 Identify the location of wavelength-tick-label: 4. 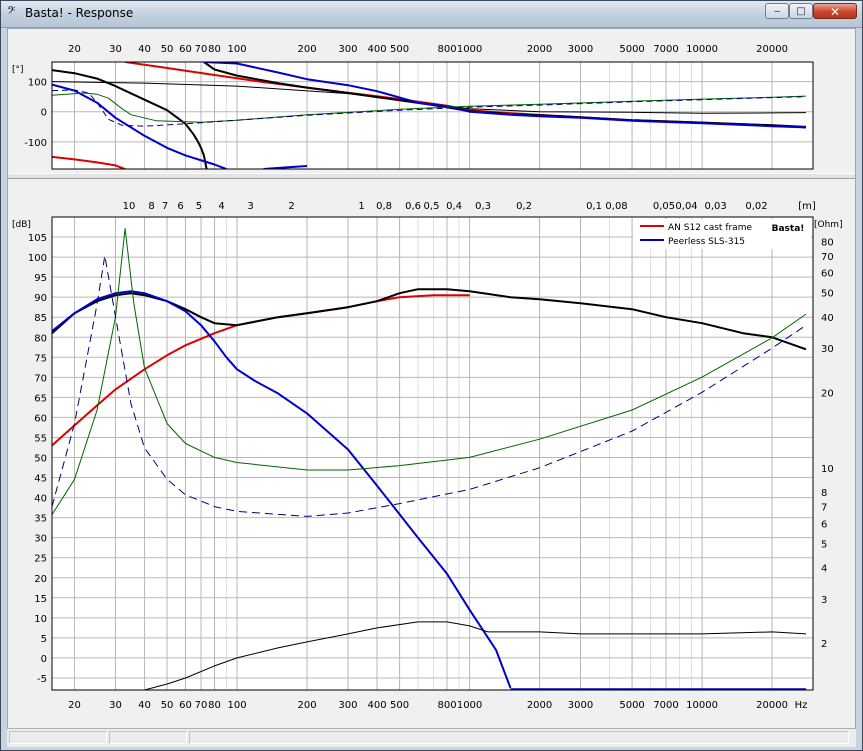
(221, 206).